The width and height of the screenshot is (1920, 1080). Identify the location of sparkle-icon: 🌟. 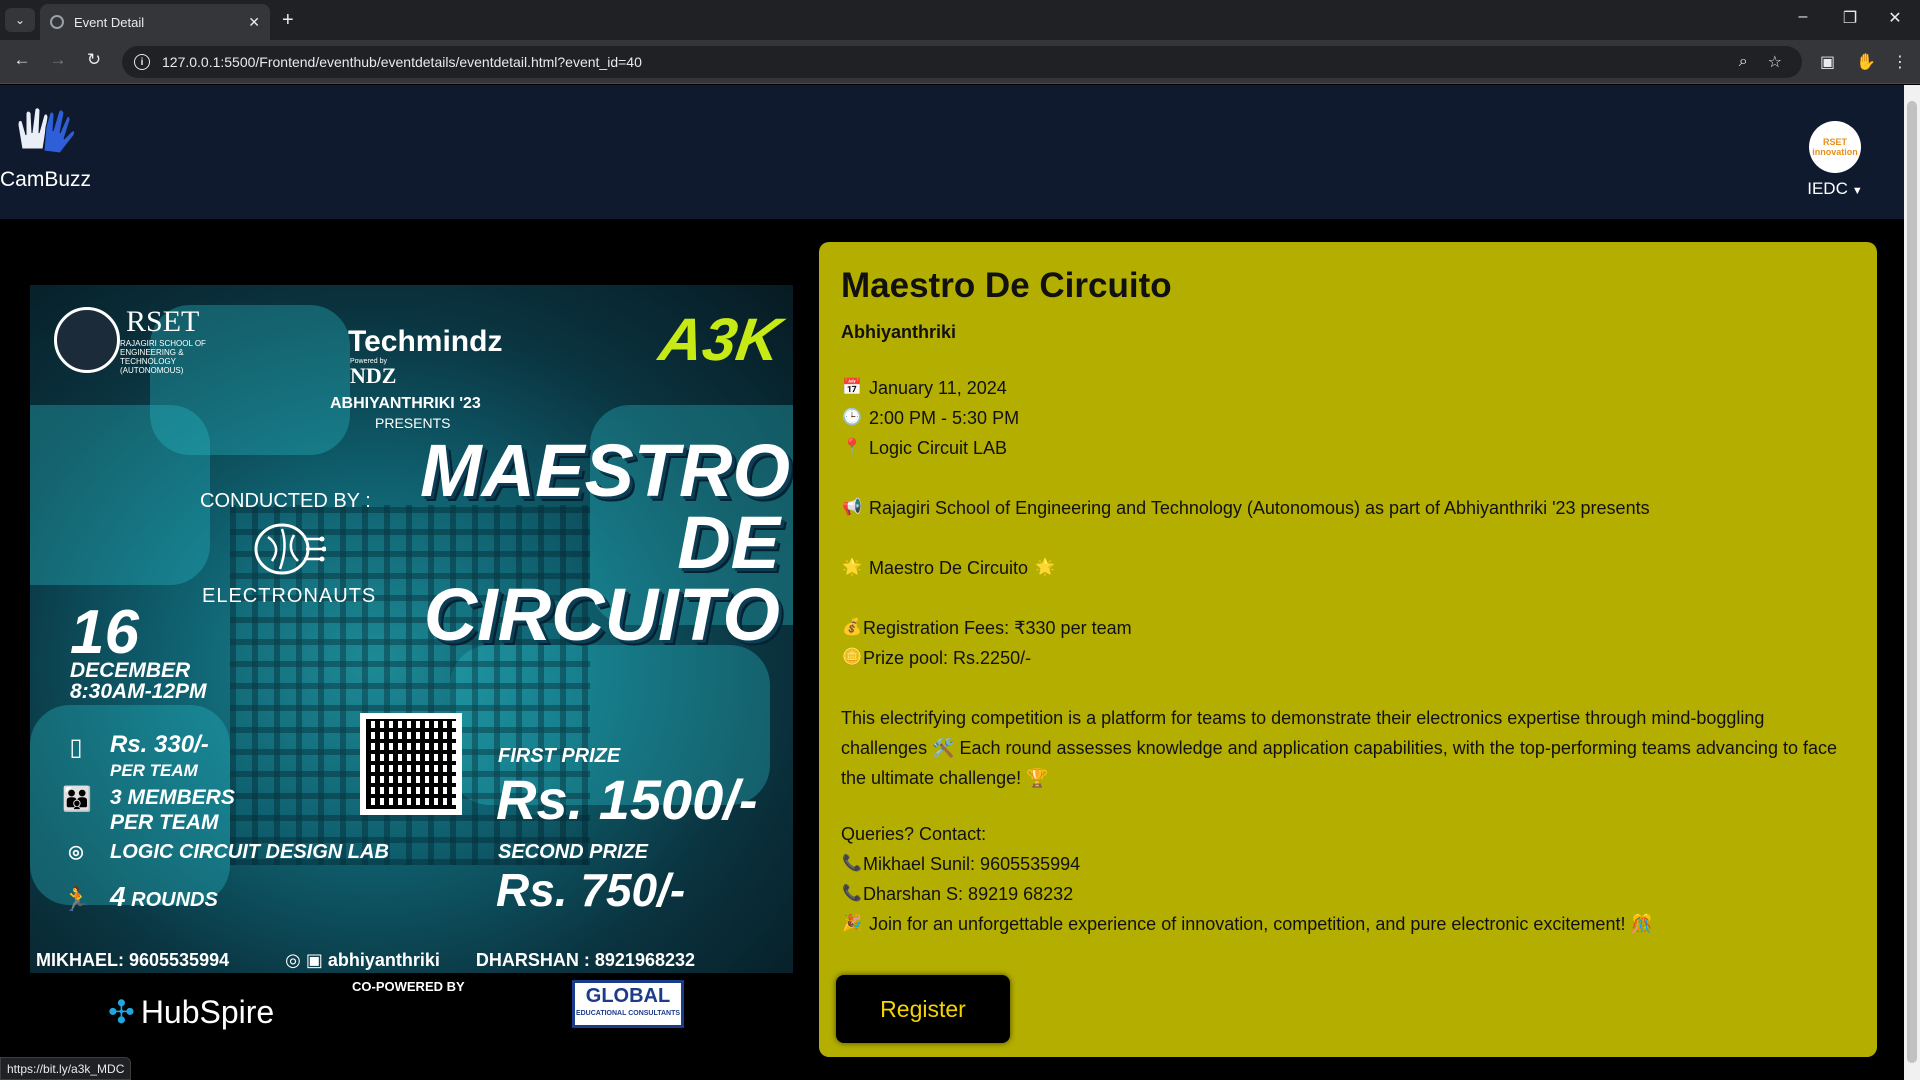
(852, 567).